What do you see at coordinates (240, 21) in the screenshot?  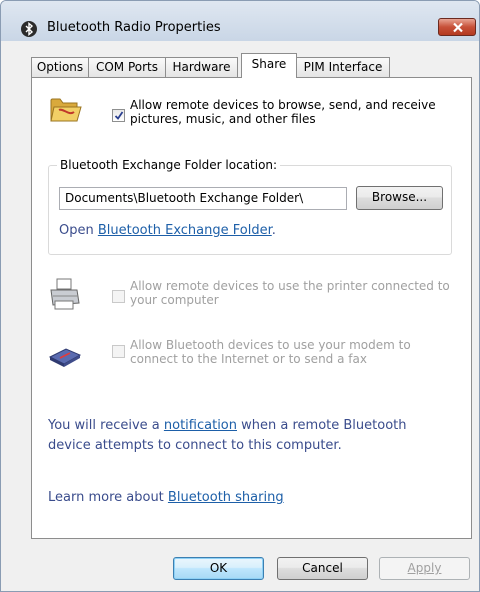 I see `title-bar: Bluetooth Radio Properties` at bounding box center [240, 21].